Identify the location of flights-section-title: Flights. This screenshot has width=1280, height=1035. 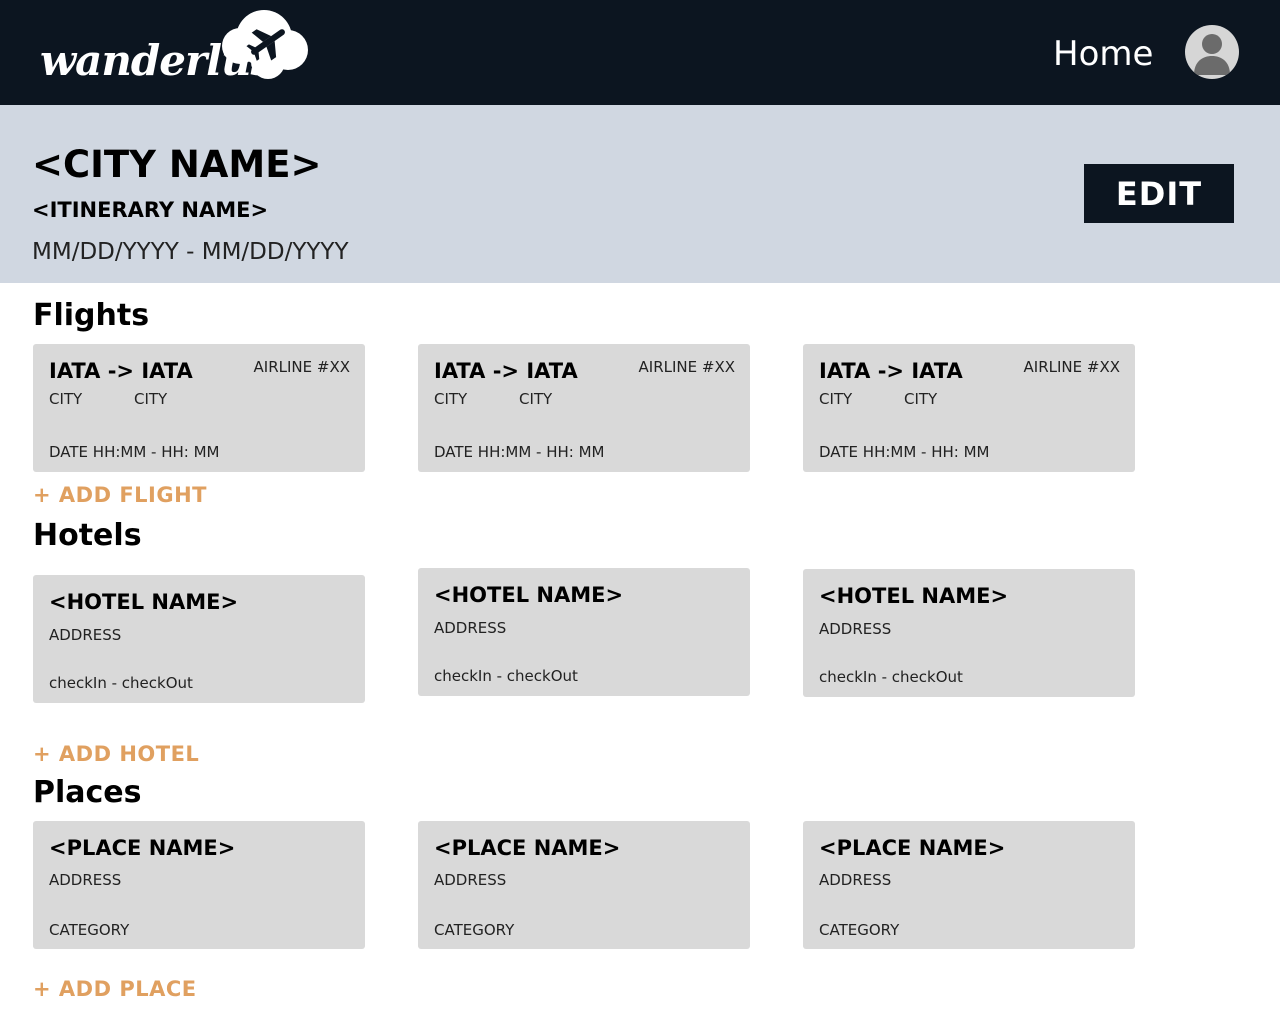
(91, 315).